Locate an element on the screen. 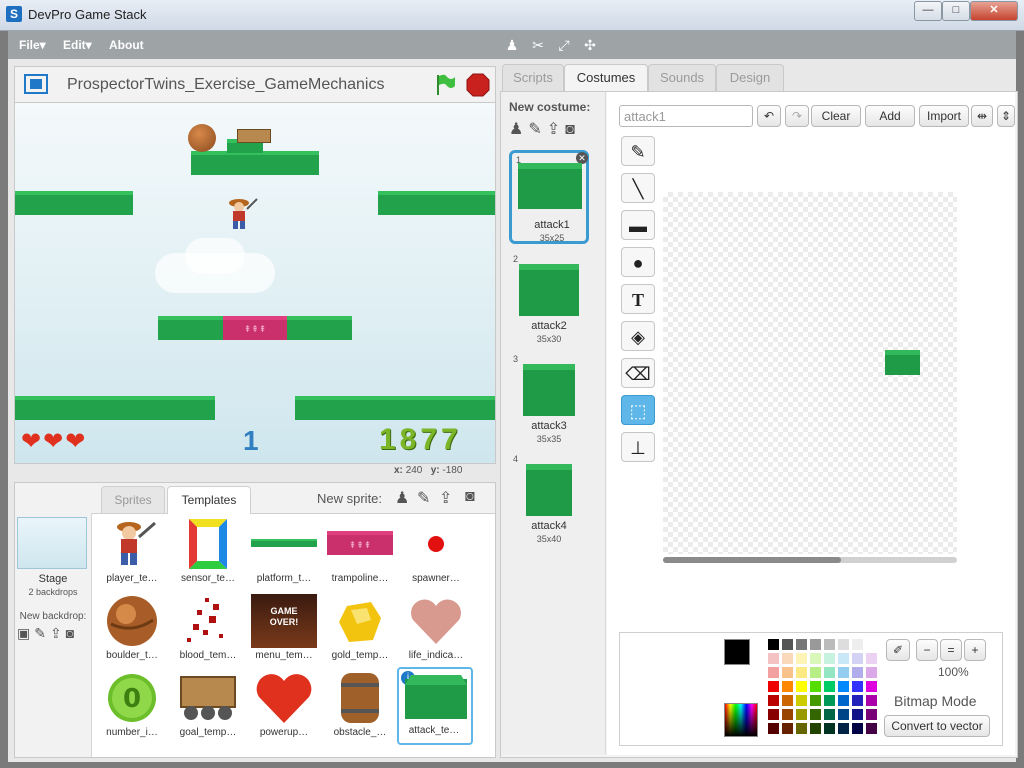 This screenshot has width=1024, height=768. clear-button: Clear is located at coordinates (836, 116).